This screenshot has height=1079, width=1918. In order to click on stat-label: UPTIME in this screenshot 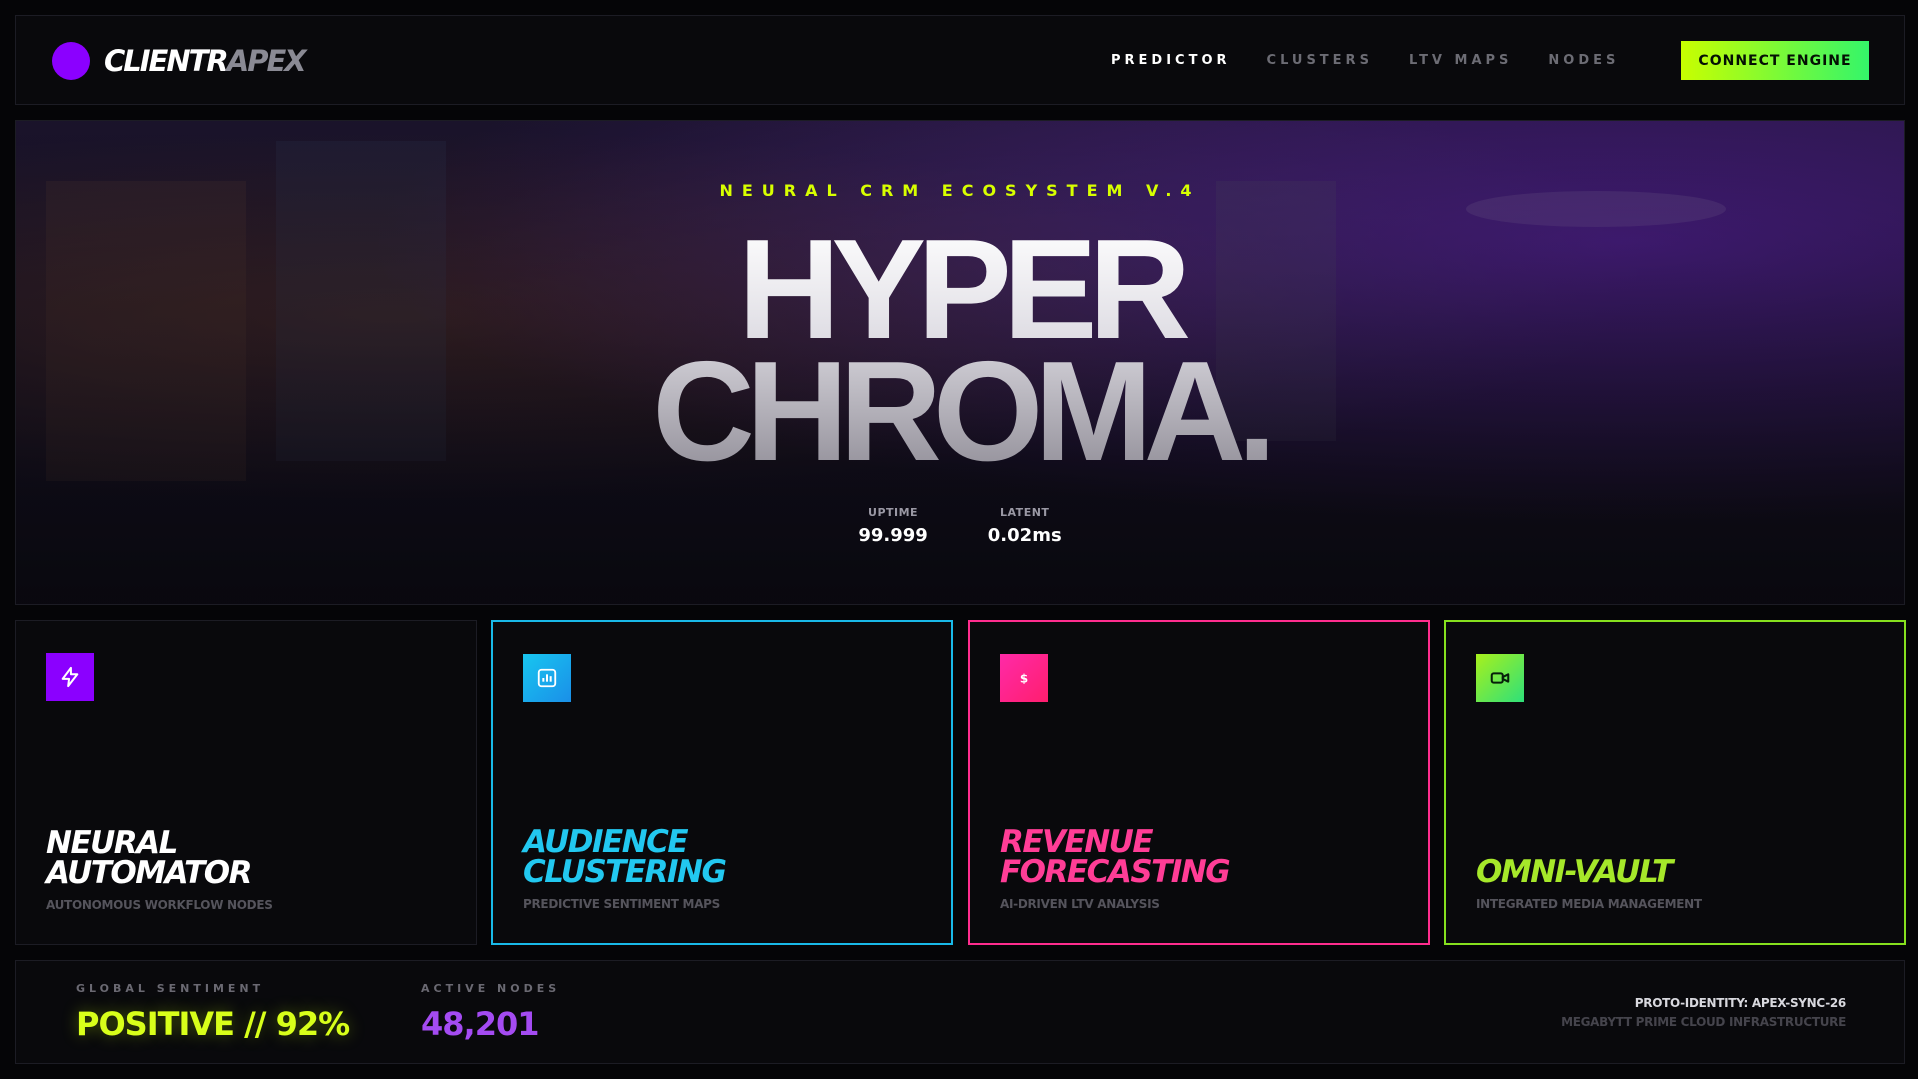, I will do `click(893, 512)`.